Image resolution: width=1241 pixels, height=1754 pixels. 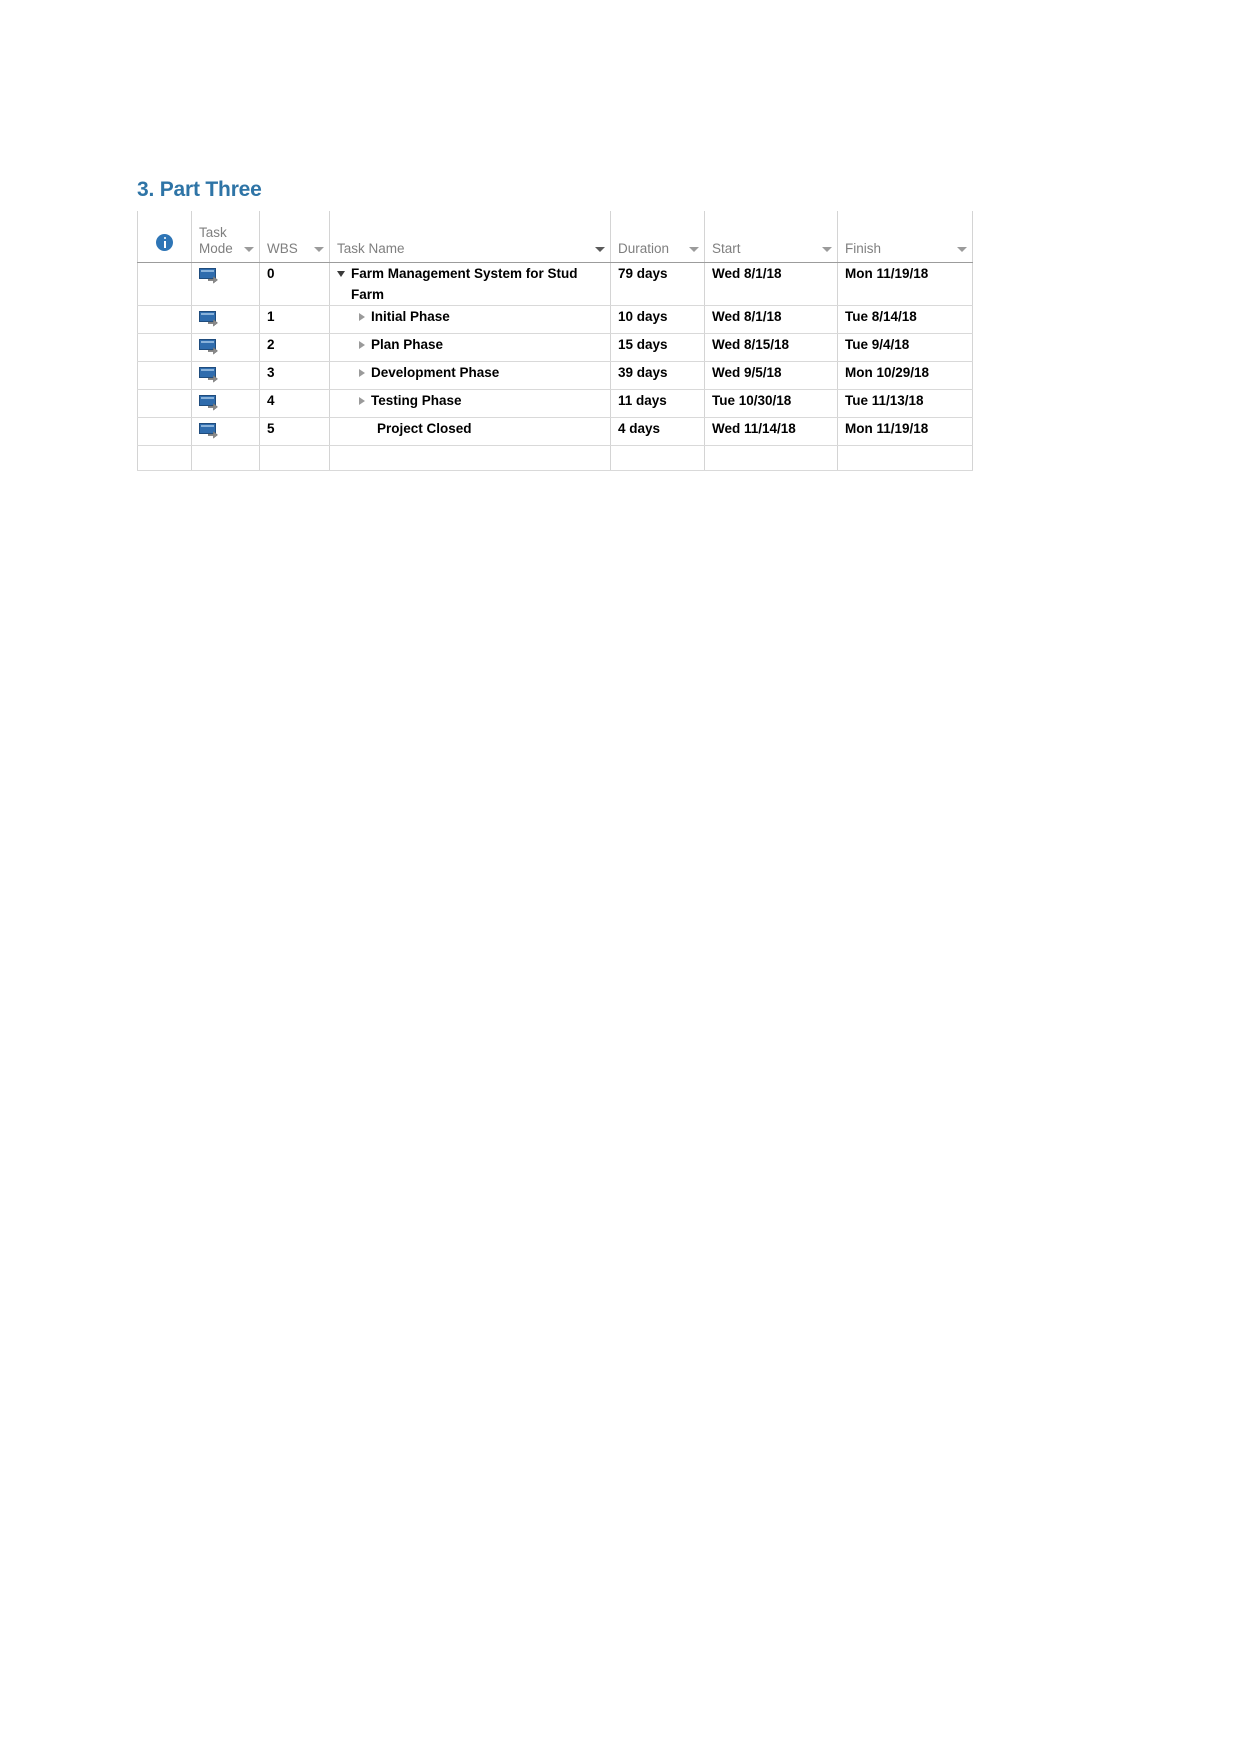 What do you see at coordinates (470, 237) in the screenshot?
I see `column-header-task-name: Task Name` at bounding box center [470, 237].